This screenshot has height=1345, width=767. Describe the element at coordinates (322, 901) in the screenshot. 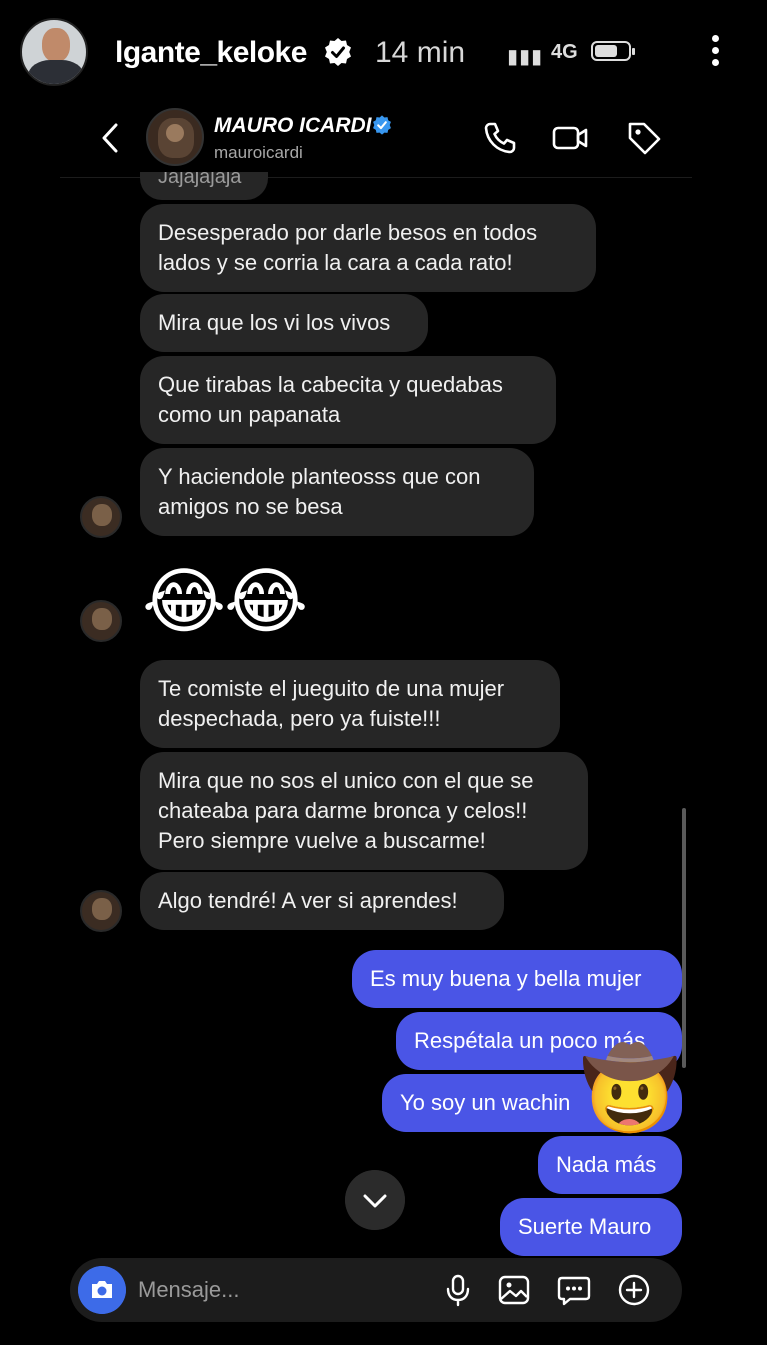

I see `incoming-message: Algo tendré! A ver si aprendes!` at that location.